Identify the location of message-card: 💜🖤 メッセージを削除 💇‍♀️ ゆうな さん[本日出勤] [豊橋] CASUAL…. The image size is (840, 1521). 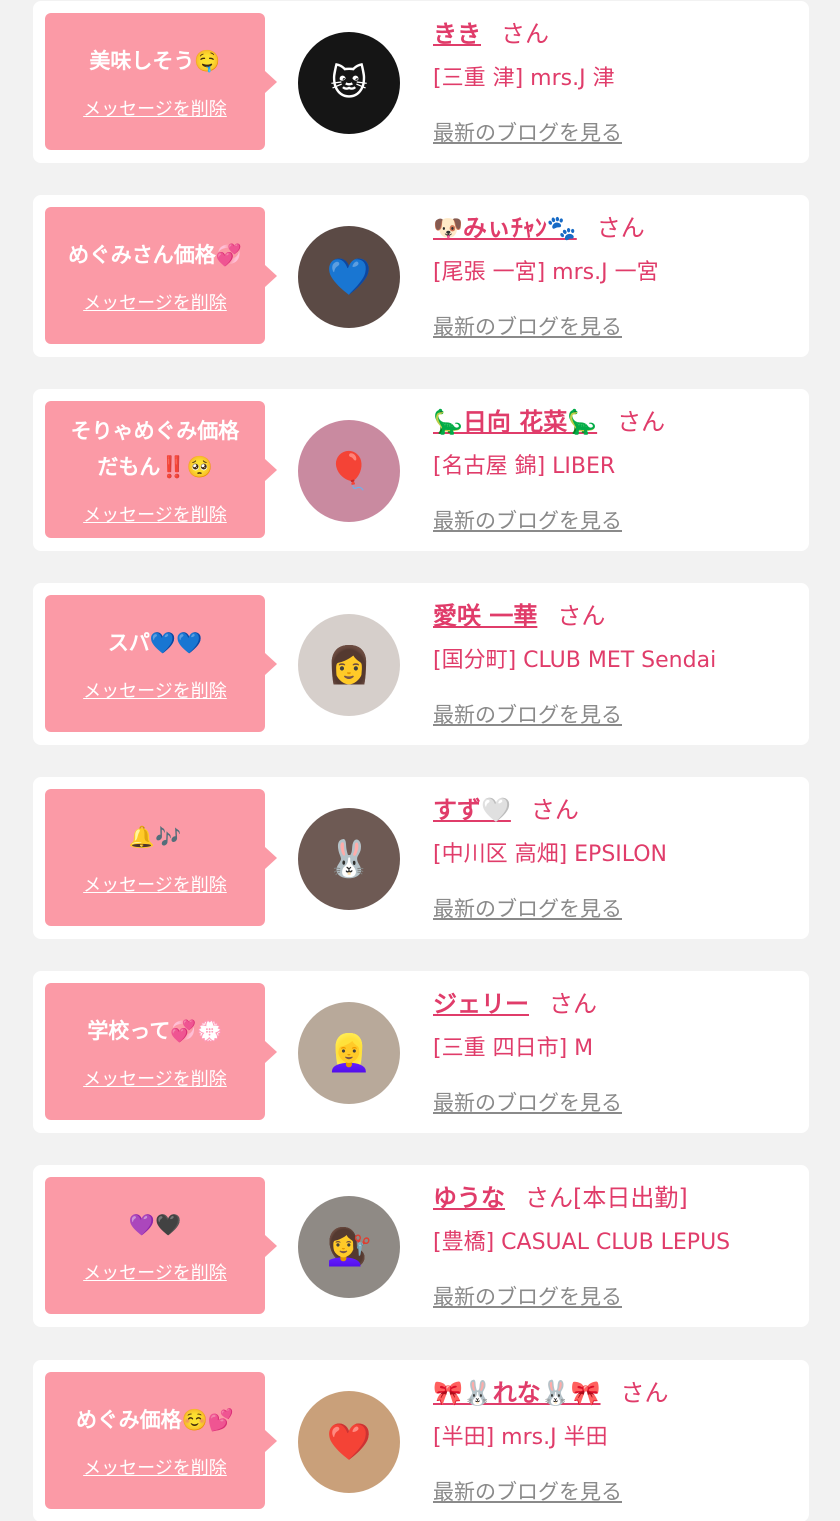
(421, 1246).